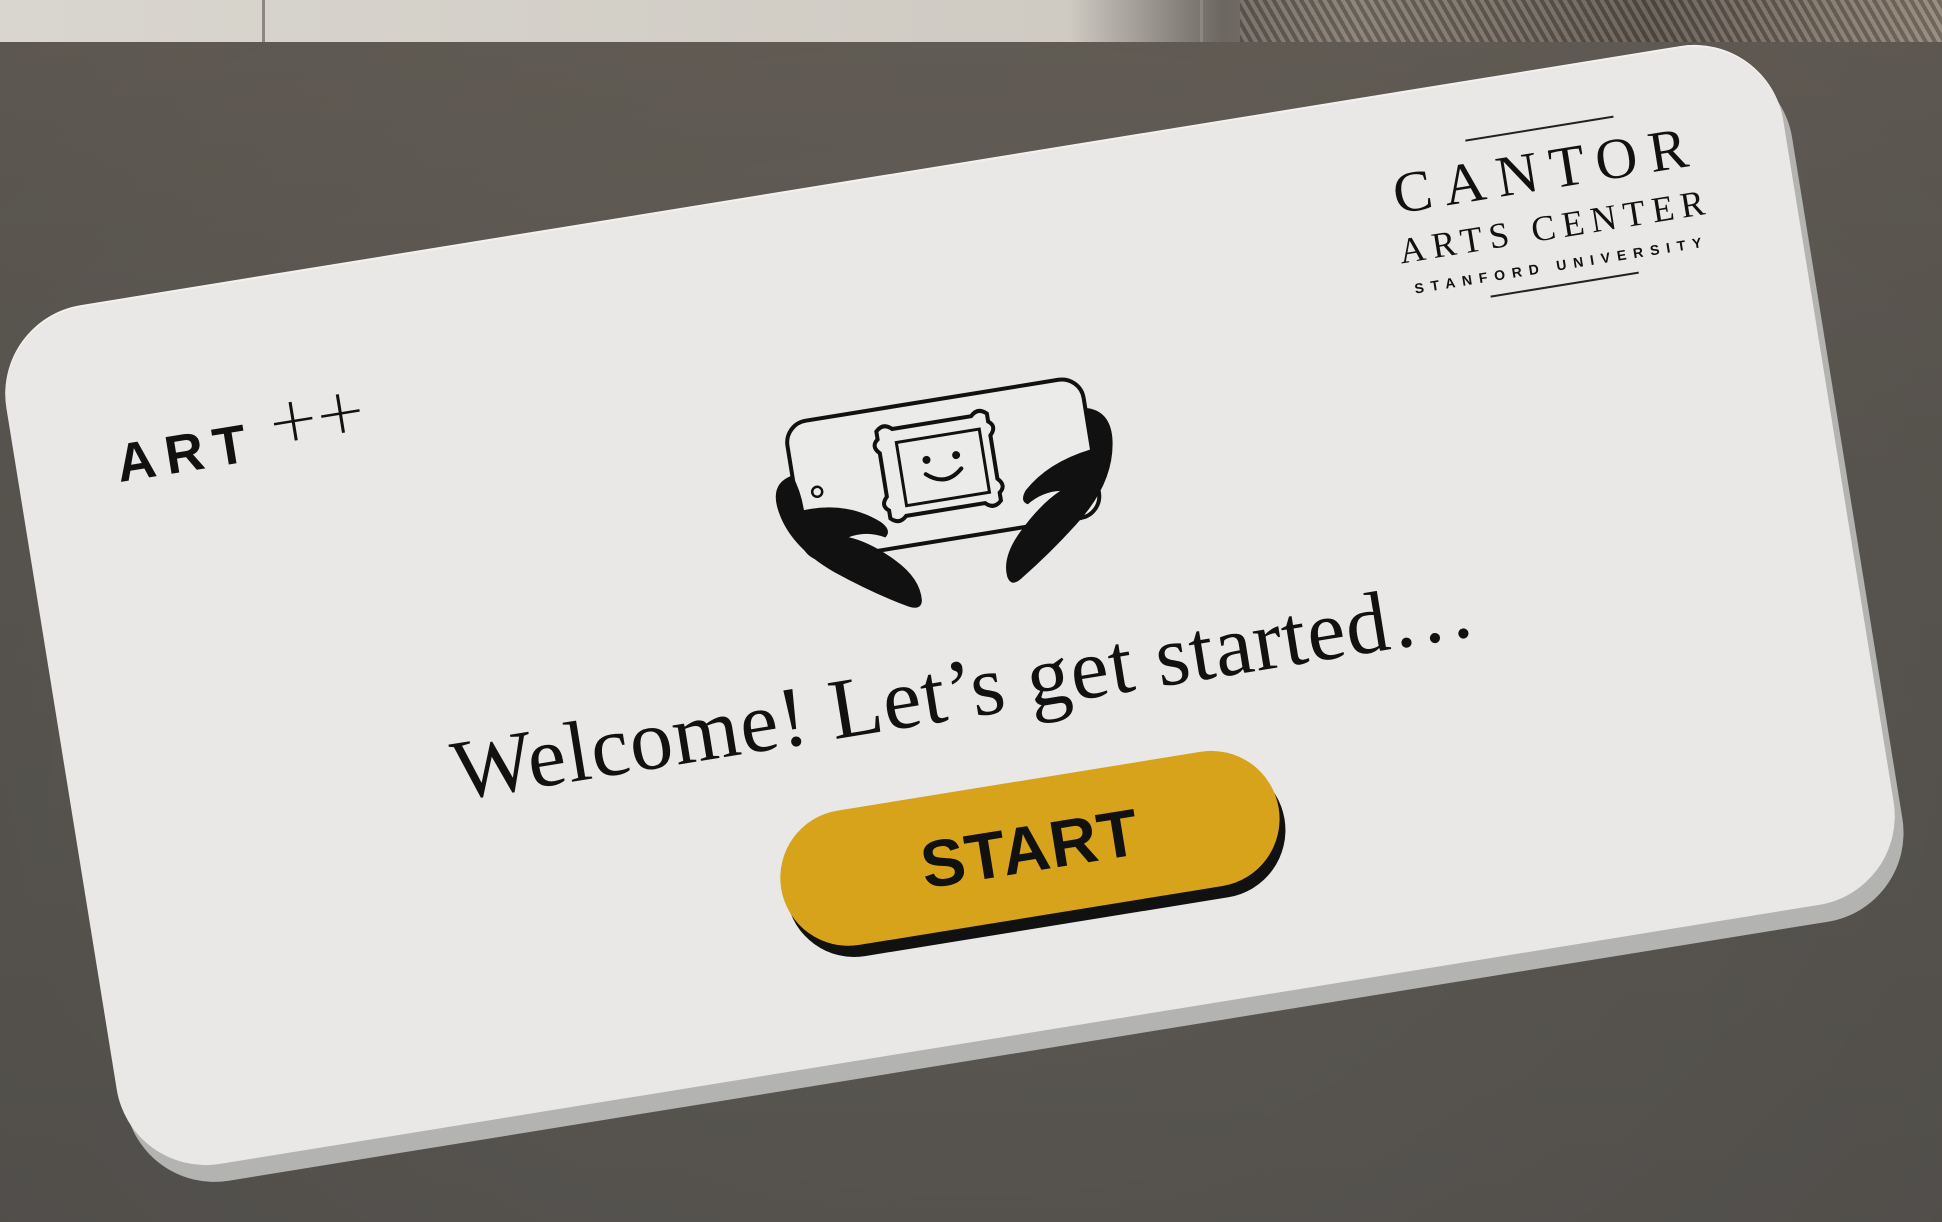  Describe the element at coordinates (1551, 206) in the screenshot. I see `cantor-arts-center-logo: CANTOR ARTS CENTER STANFORD UNIVERSITY` at that location.